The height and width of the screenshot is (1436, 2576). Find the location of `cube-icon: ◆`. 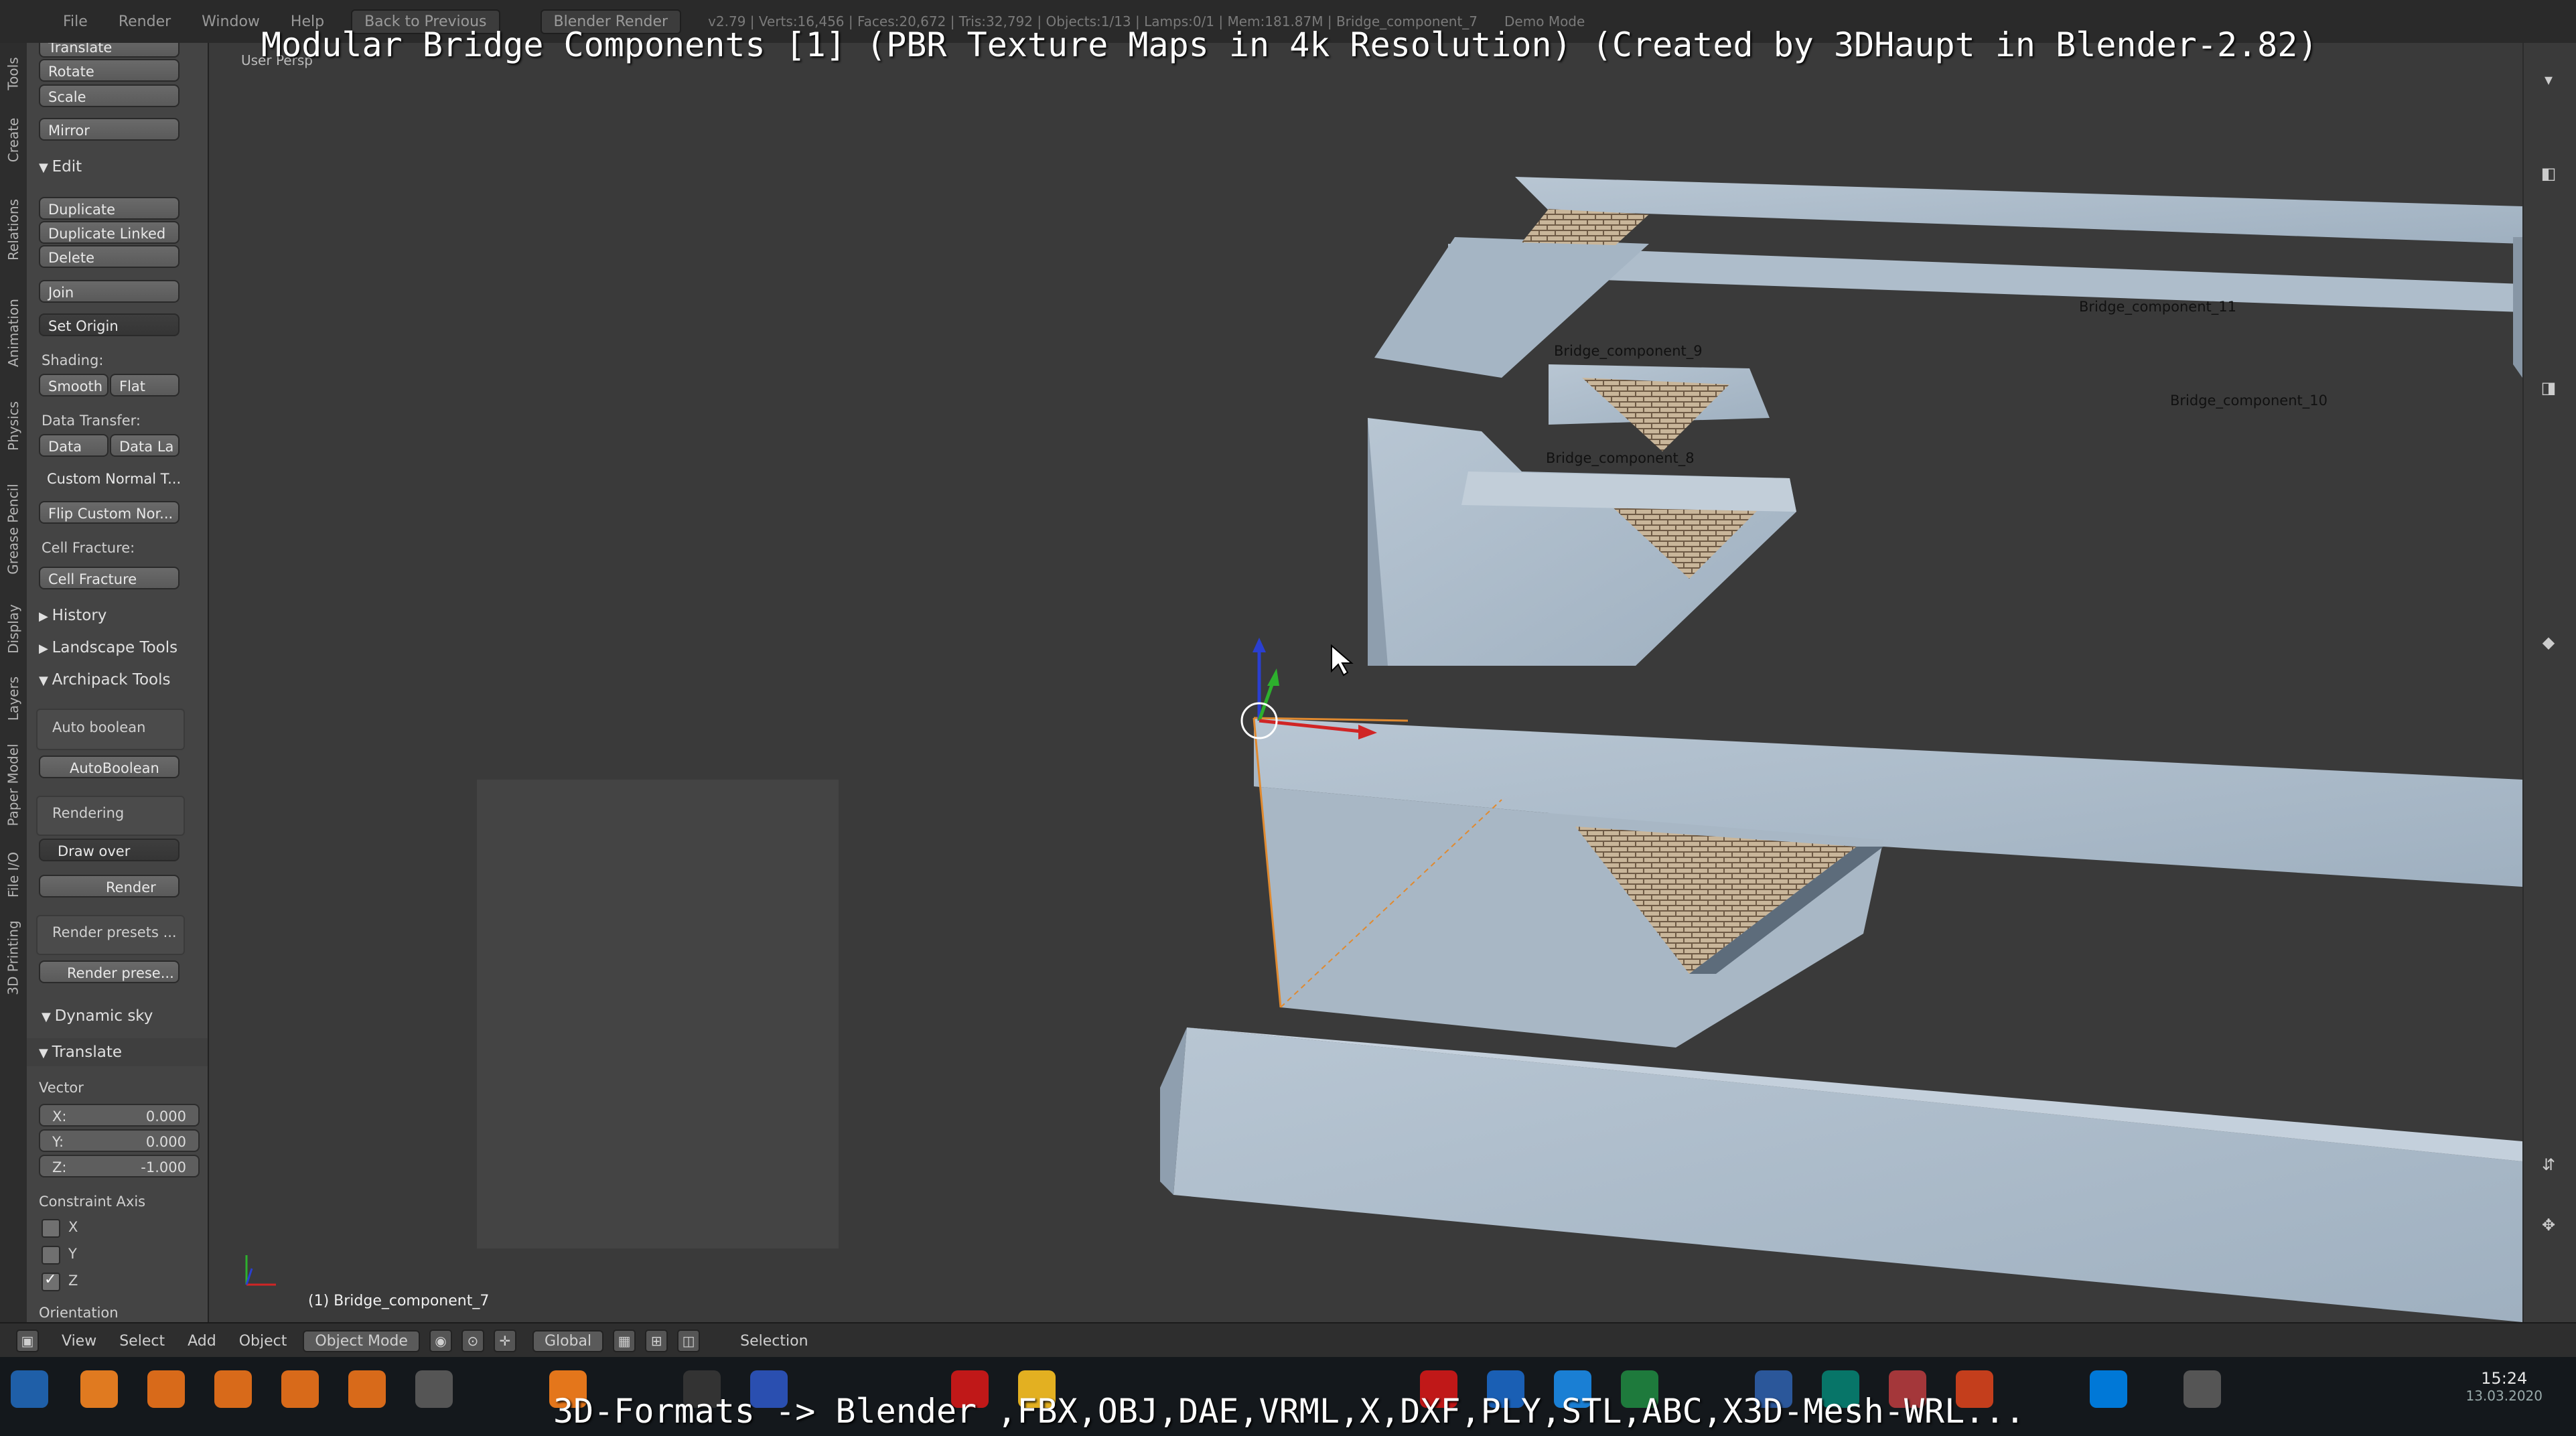

cube-icon: ◆ is located at coordinates (2548, 642).